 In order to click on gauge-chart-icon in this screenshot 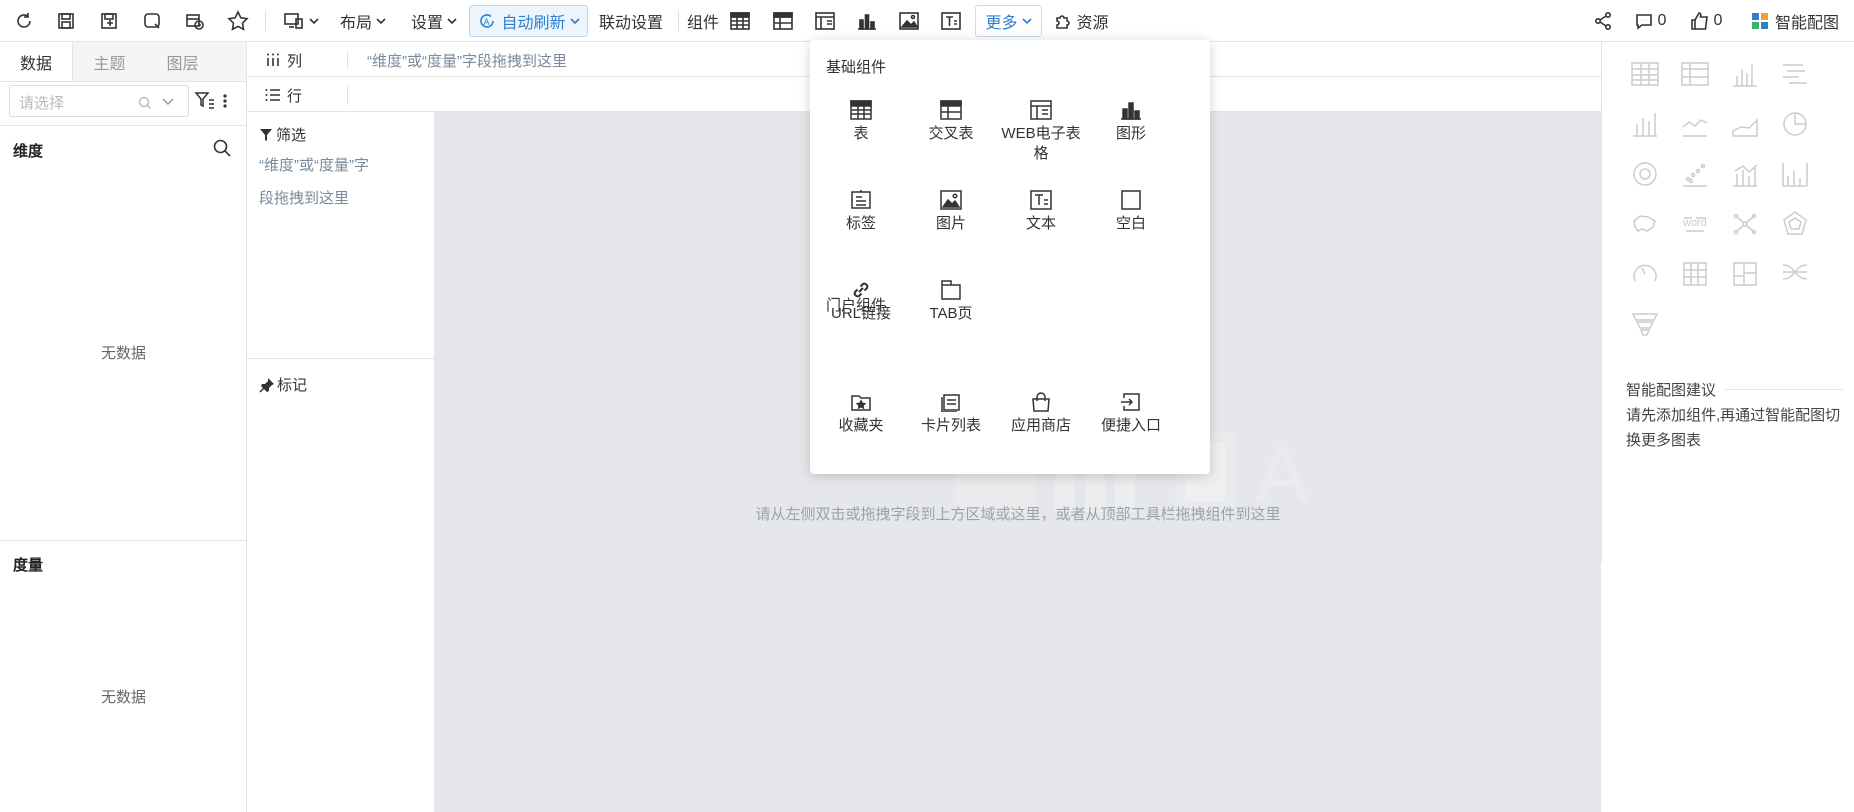, I will do `click(1645, 274)`.